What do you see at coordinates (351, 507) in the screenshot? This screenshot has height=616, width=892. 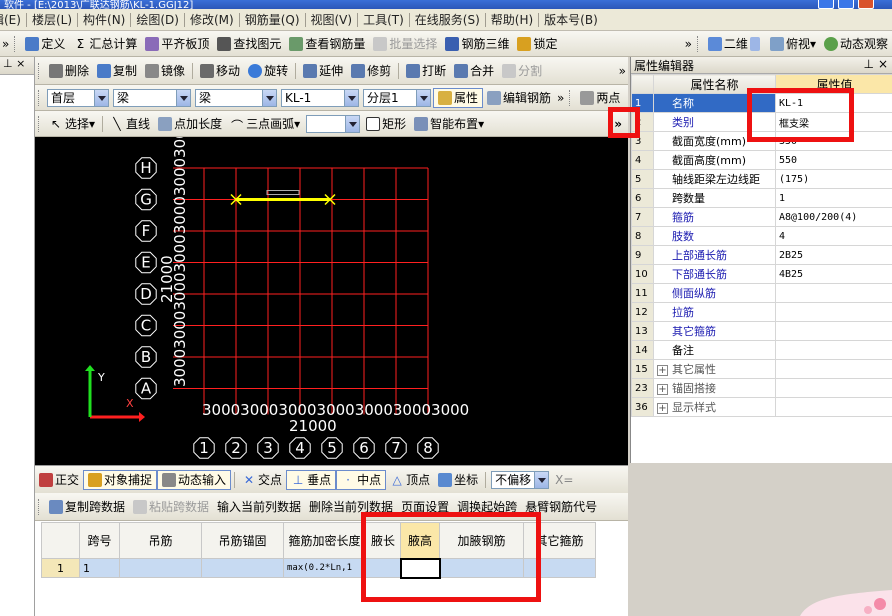 I see `delete-column-button: 删除当前列数据` at bounding box center [351, 507].